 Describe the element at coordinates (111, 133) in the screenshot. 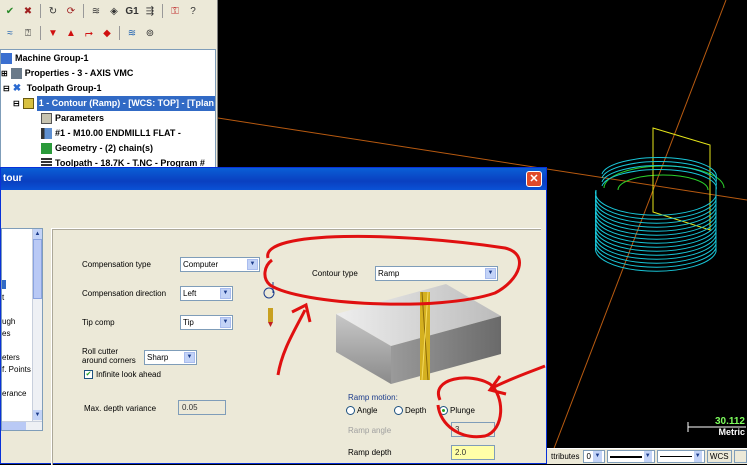

I see `tree-item-tool: #1 - M10.00 ENDMILL1 FLAT -` at that location.